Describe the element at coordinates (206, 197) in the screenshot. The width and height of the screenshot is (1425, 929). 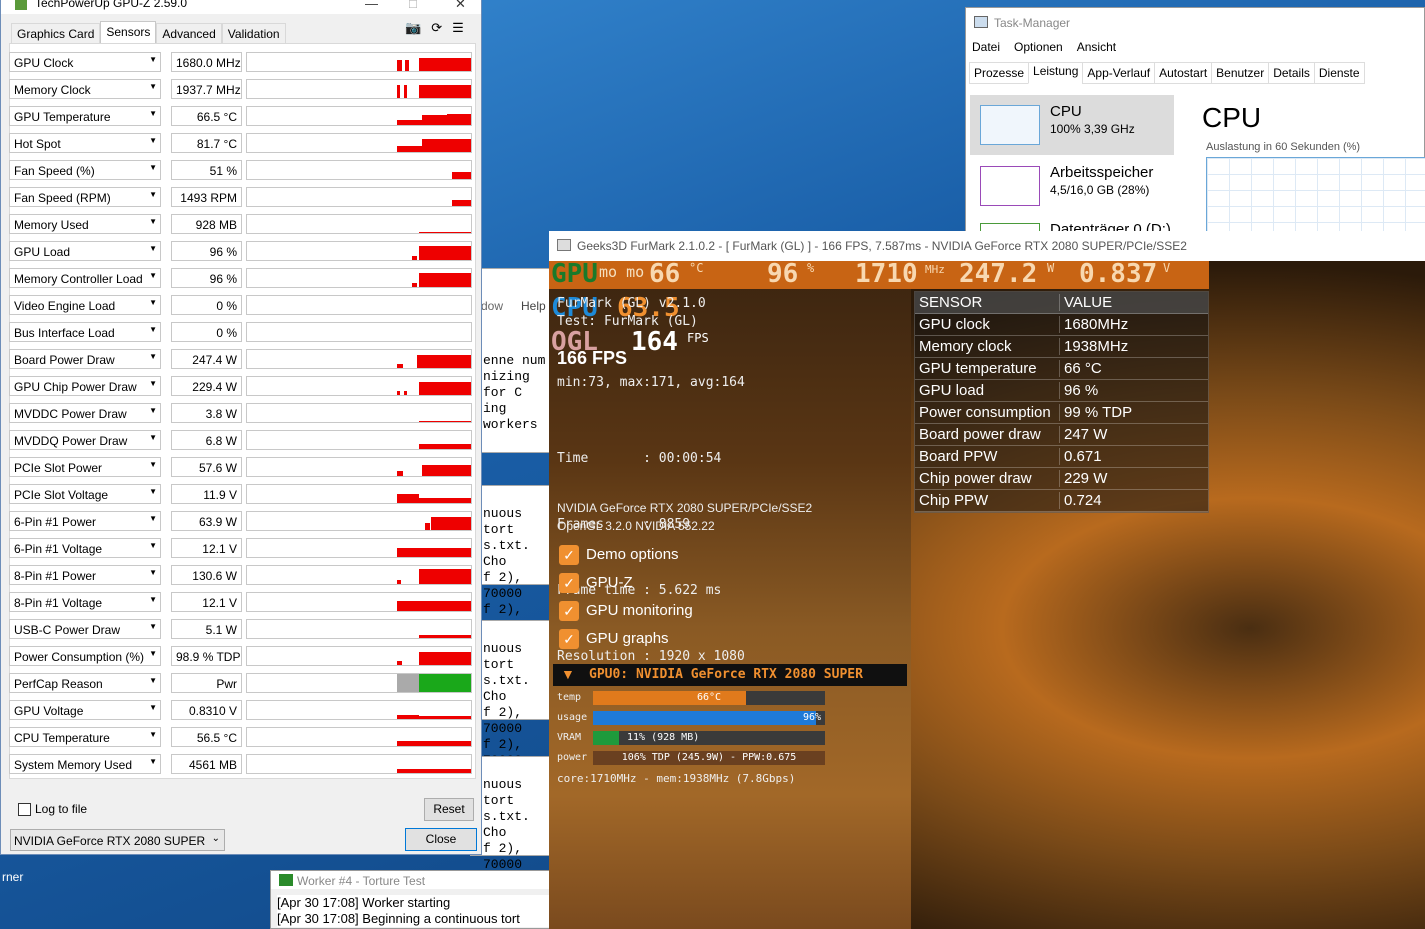
I see `sensor-value: 1493 RPM` at that location.